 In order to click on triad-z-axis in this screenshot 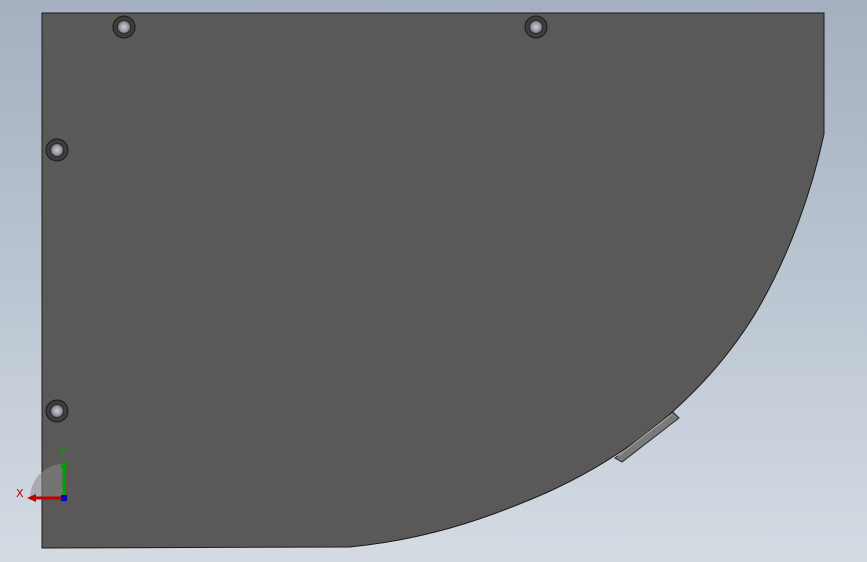, I will do `click(64, 498)`.